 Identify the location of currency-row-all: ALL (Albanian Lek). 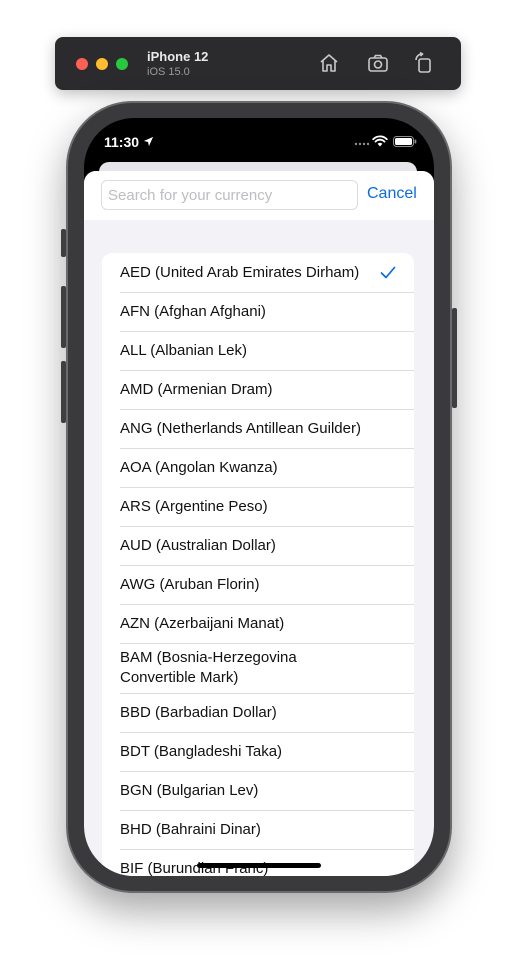
(258, 350).